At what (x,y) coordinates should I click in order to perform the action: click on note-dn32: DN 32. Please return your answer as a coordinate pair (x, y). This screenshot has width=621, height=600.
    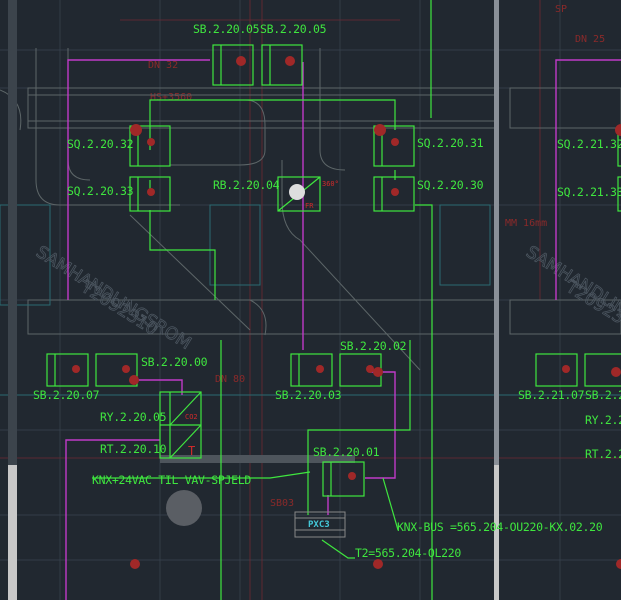
    Looking at the image, I should click on (163, 65).